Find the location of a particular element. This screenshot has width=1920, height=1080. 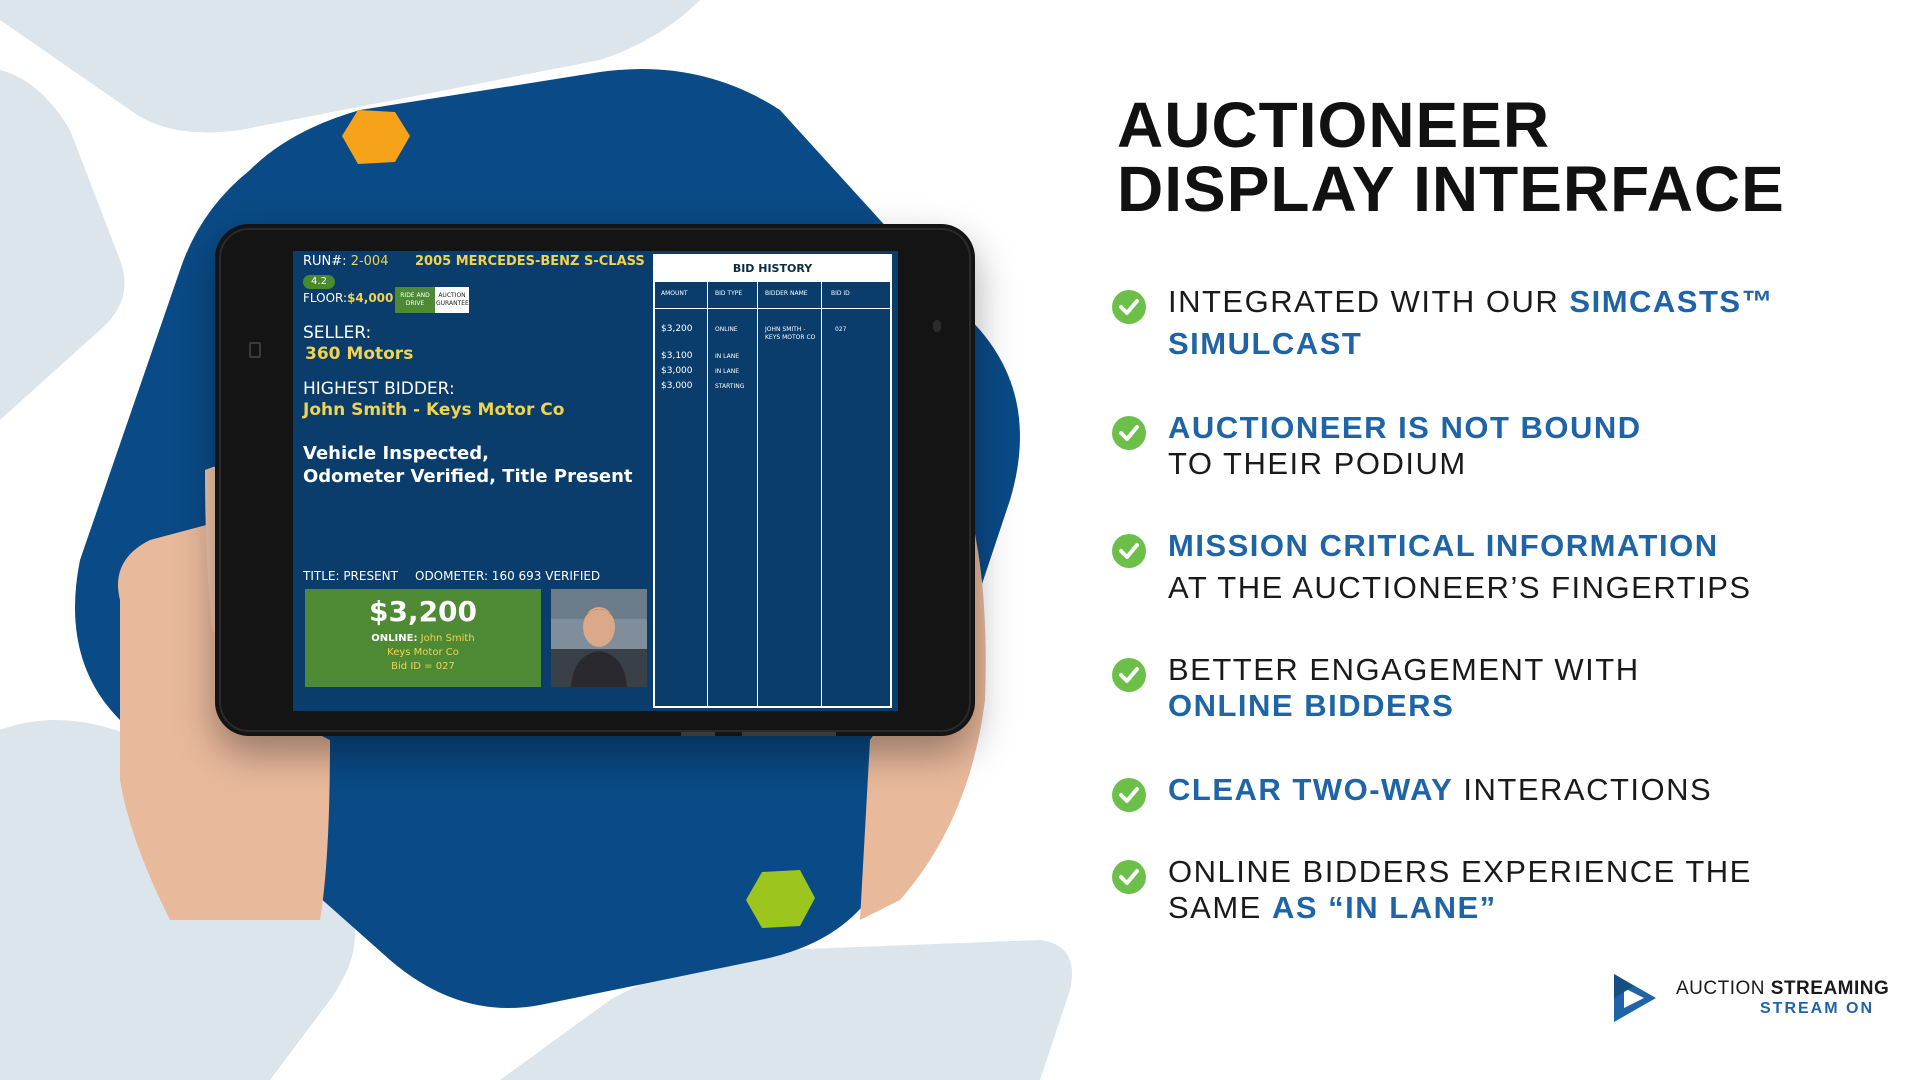

feature-item: BETTER ENGAGEMENT WITH ONLINE BIDDERS is located at coordinates (1376, 688).